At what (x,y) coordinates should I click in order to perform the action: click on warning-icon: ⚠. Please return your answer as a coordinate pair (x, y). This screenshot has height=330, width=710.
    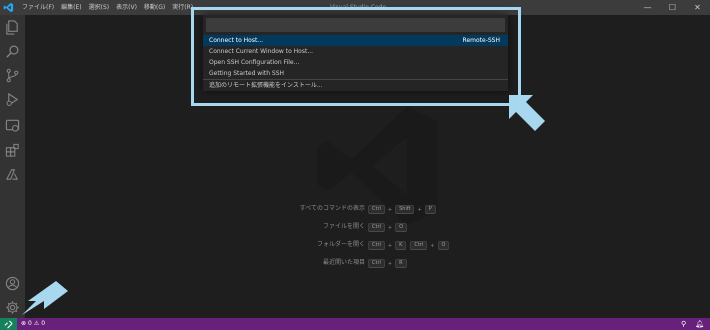
    Looking at the image, I should click on (36, 323).